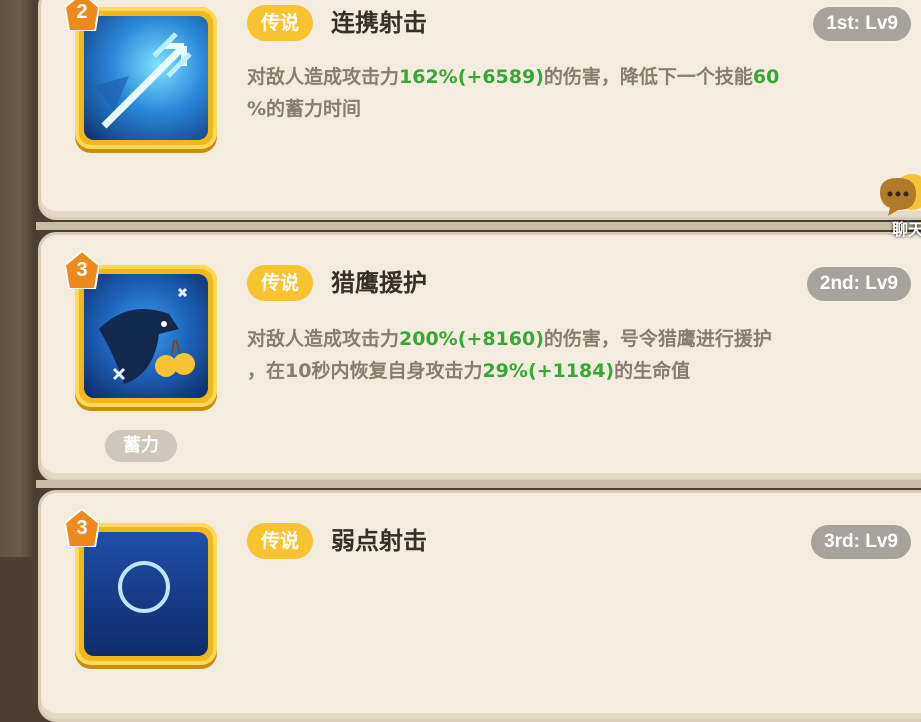 The height and width of the screenshot is (722, 921). What do you see at coordinates (379, 23) in the screenshot?
I see `skill-name: 连携射击` at bounding box center [379, 23].